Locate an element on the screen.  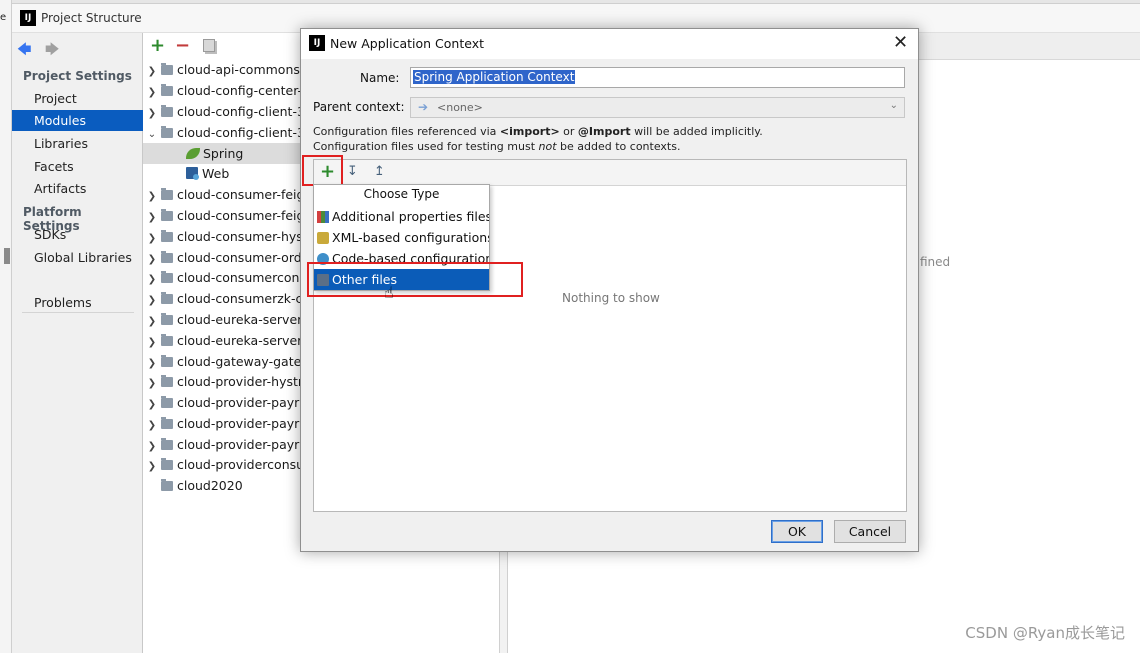
popup-item-label: XML-based configurations is located at coordinates (410, 237).